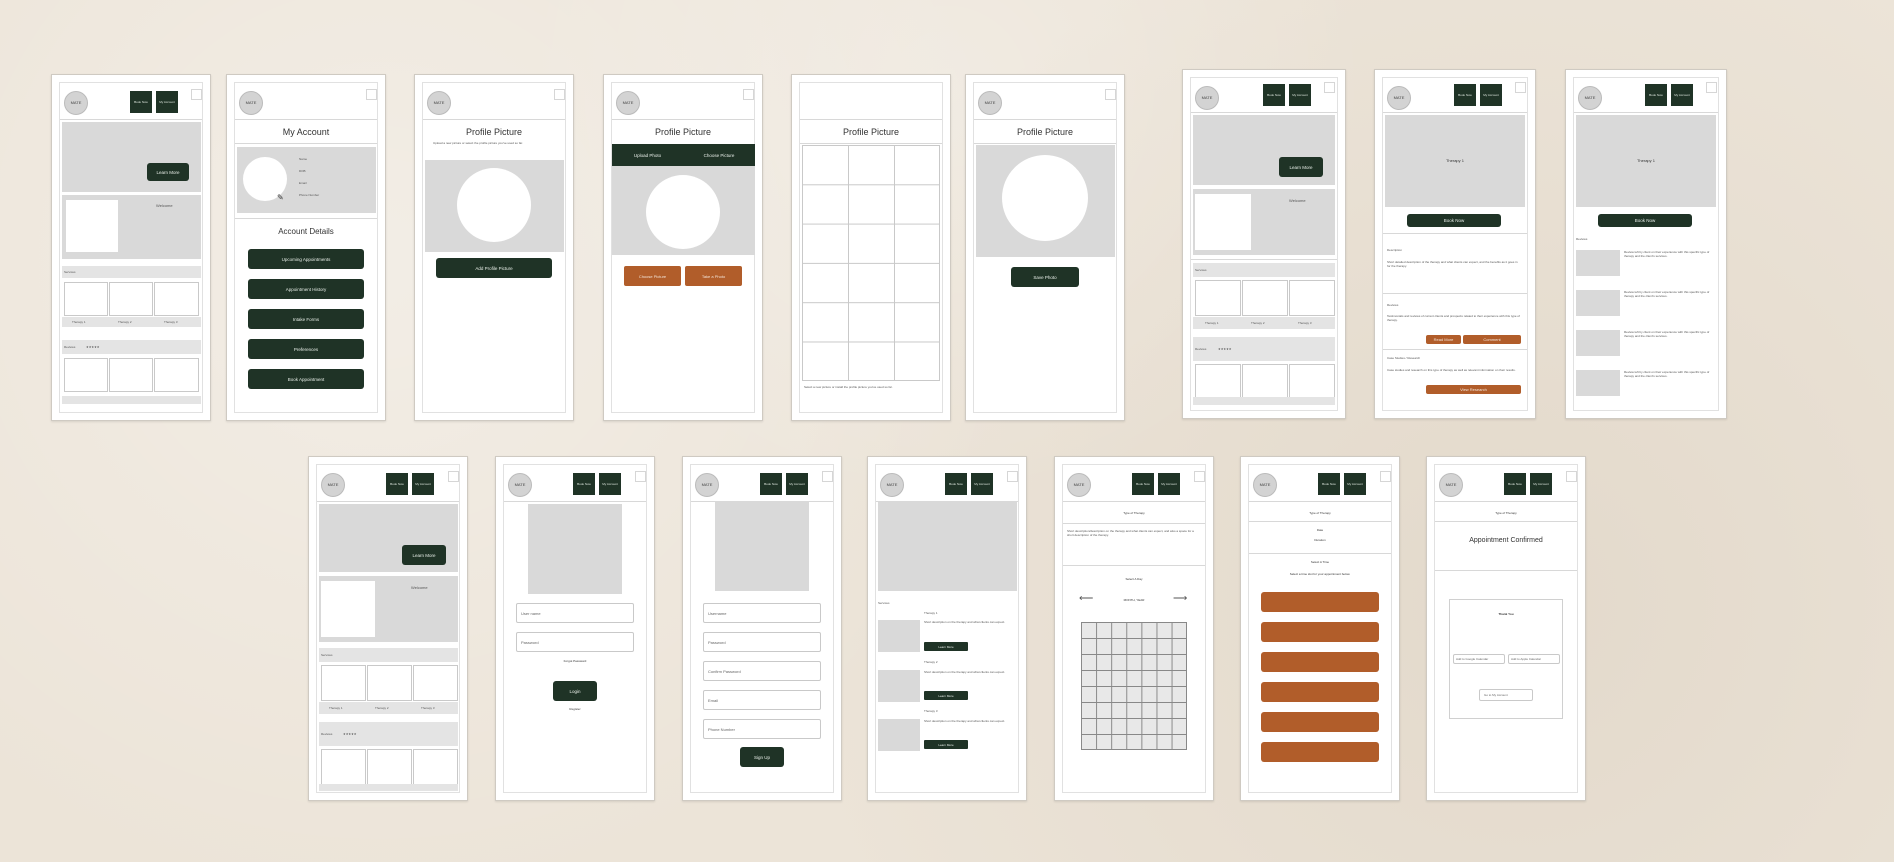 The height and width of the screenshot is (862, 1894). I want to click on forgot-password-link: Forgot Password, so click(575, 661).